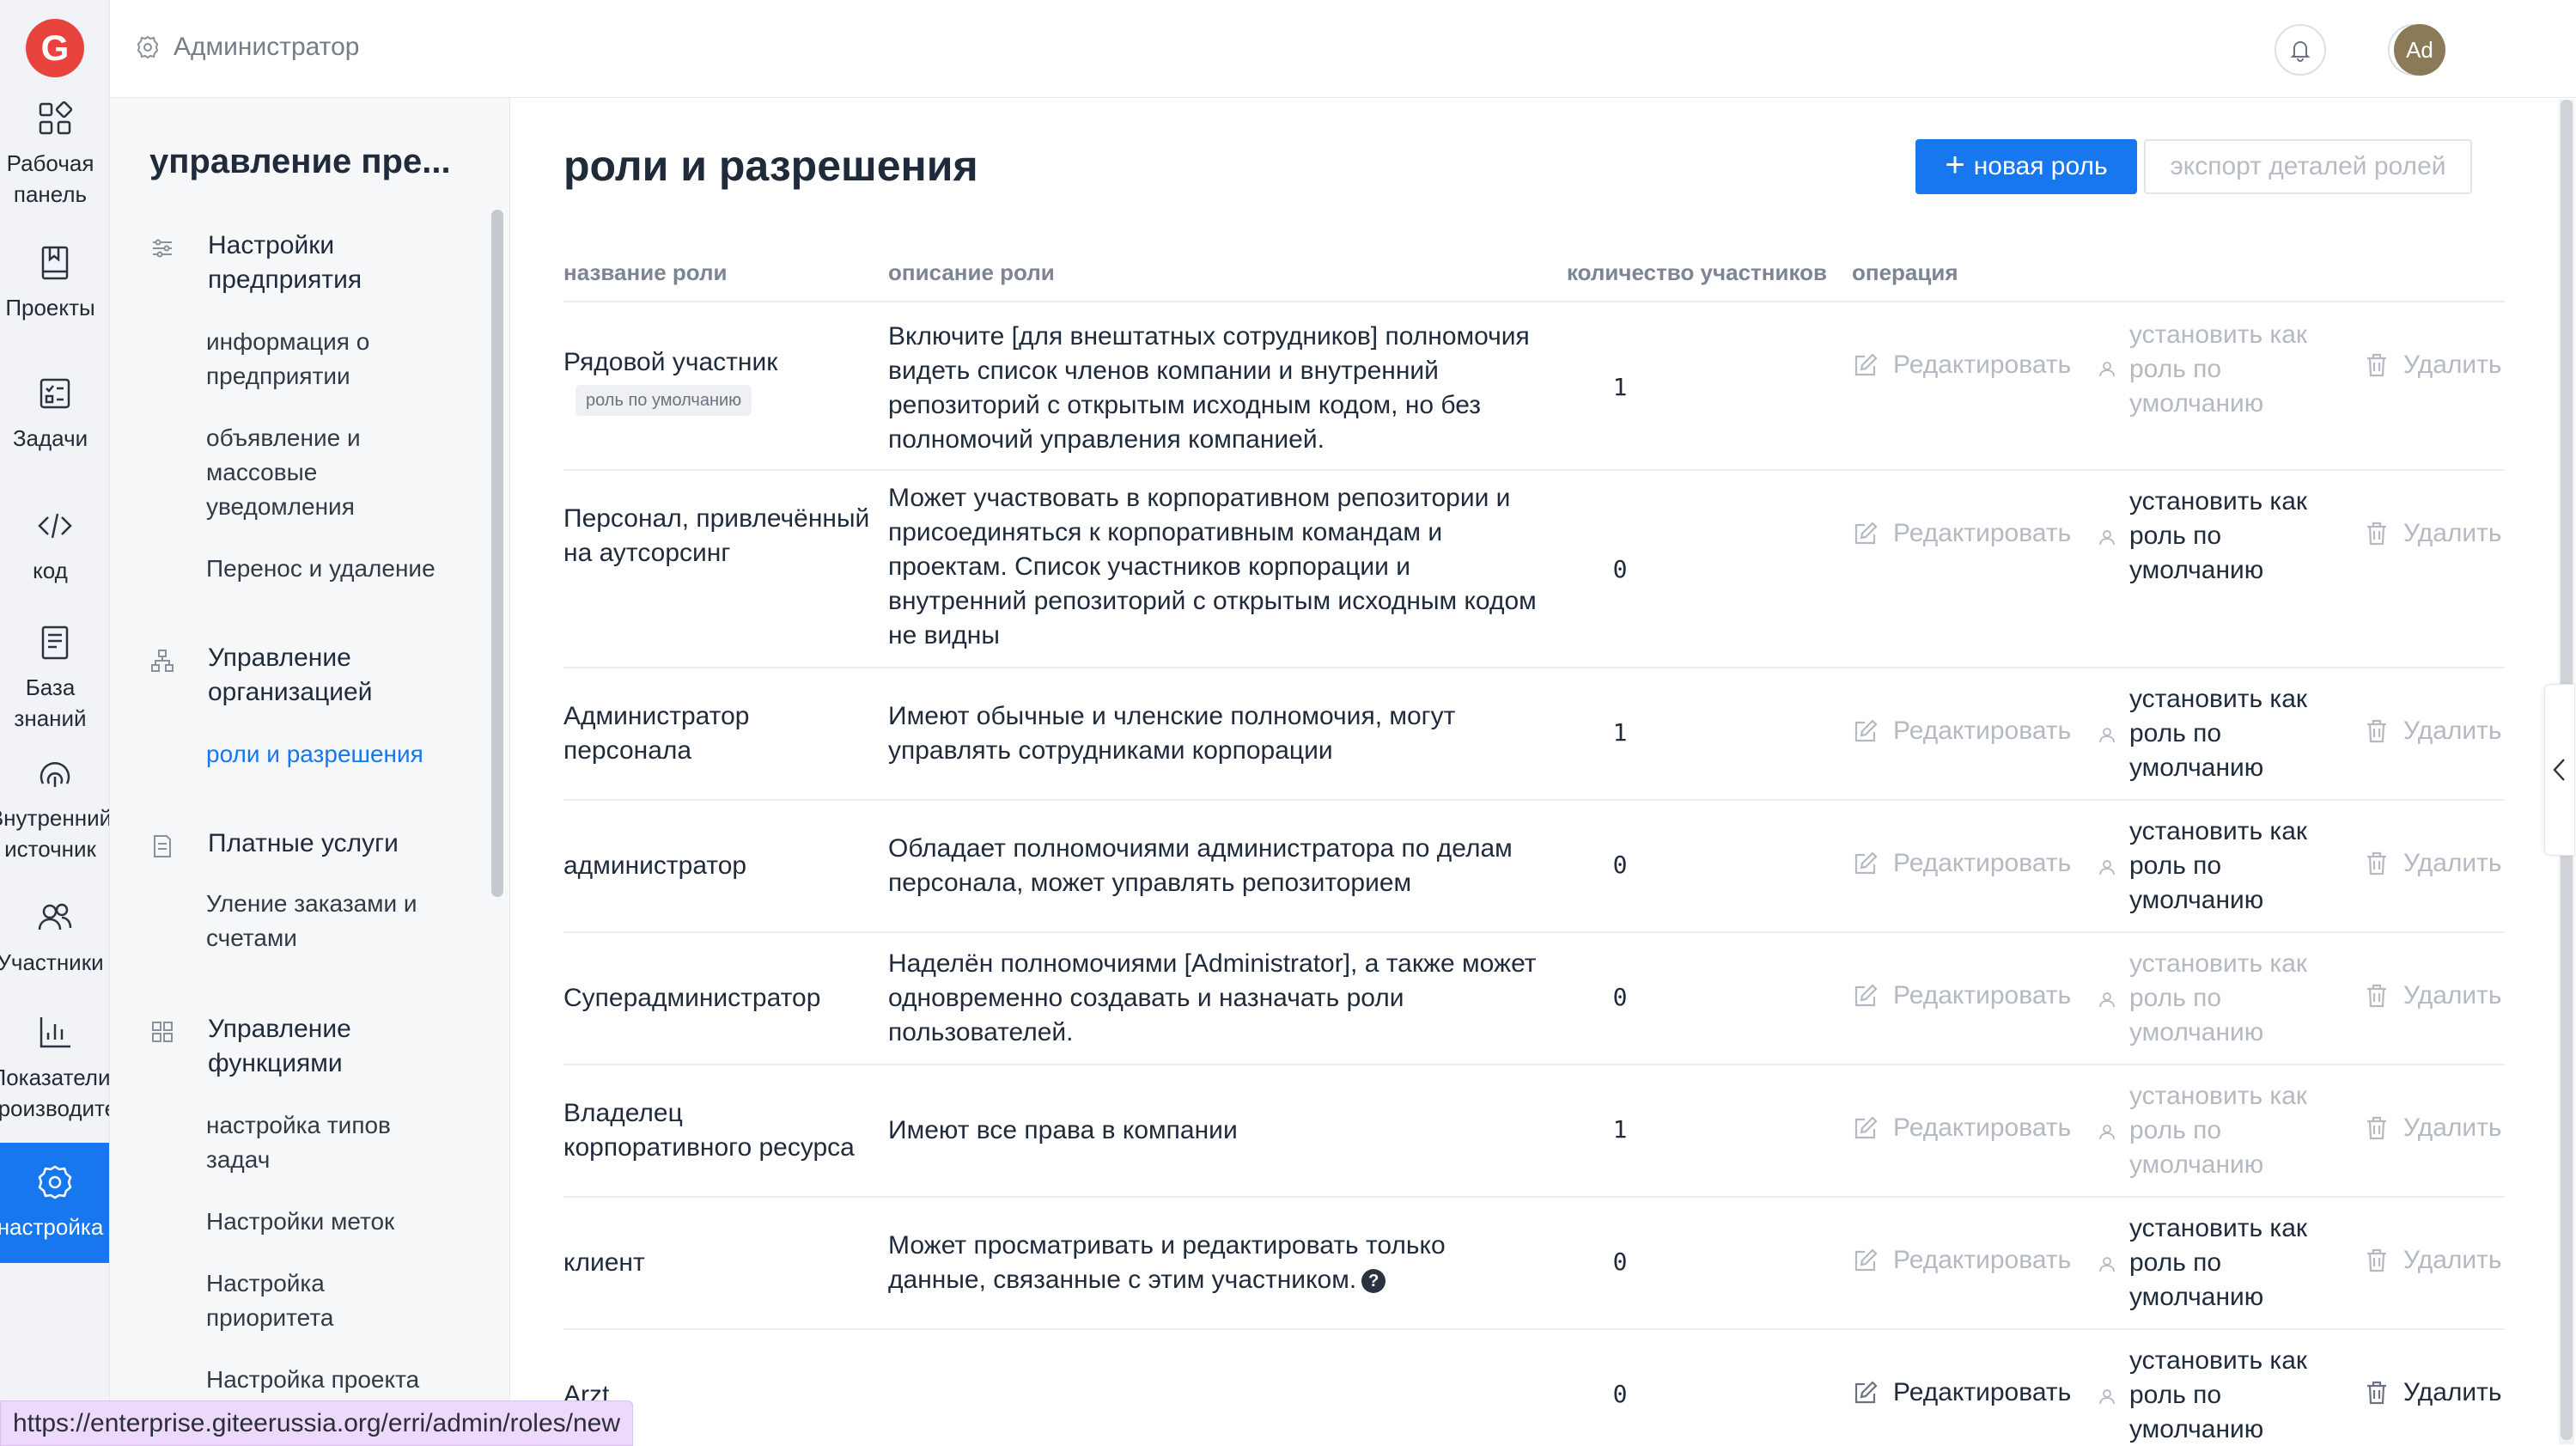 Image resolution: width=2576 pixels, height=1446 pixels. What do you see at coordinates (2040, 166) in the screenshot?
I see `new-role-label: новая роль` at bounding box center [2040, 166].